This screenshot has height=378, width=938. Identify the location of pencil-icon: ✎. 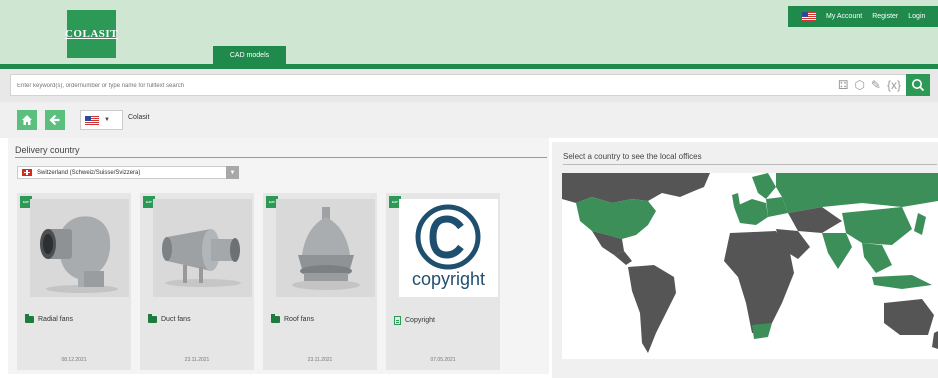
(876, 85).